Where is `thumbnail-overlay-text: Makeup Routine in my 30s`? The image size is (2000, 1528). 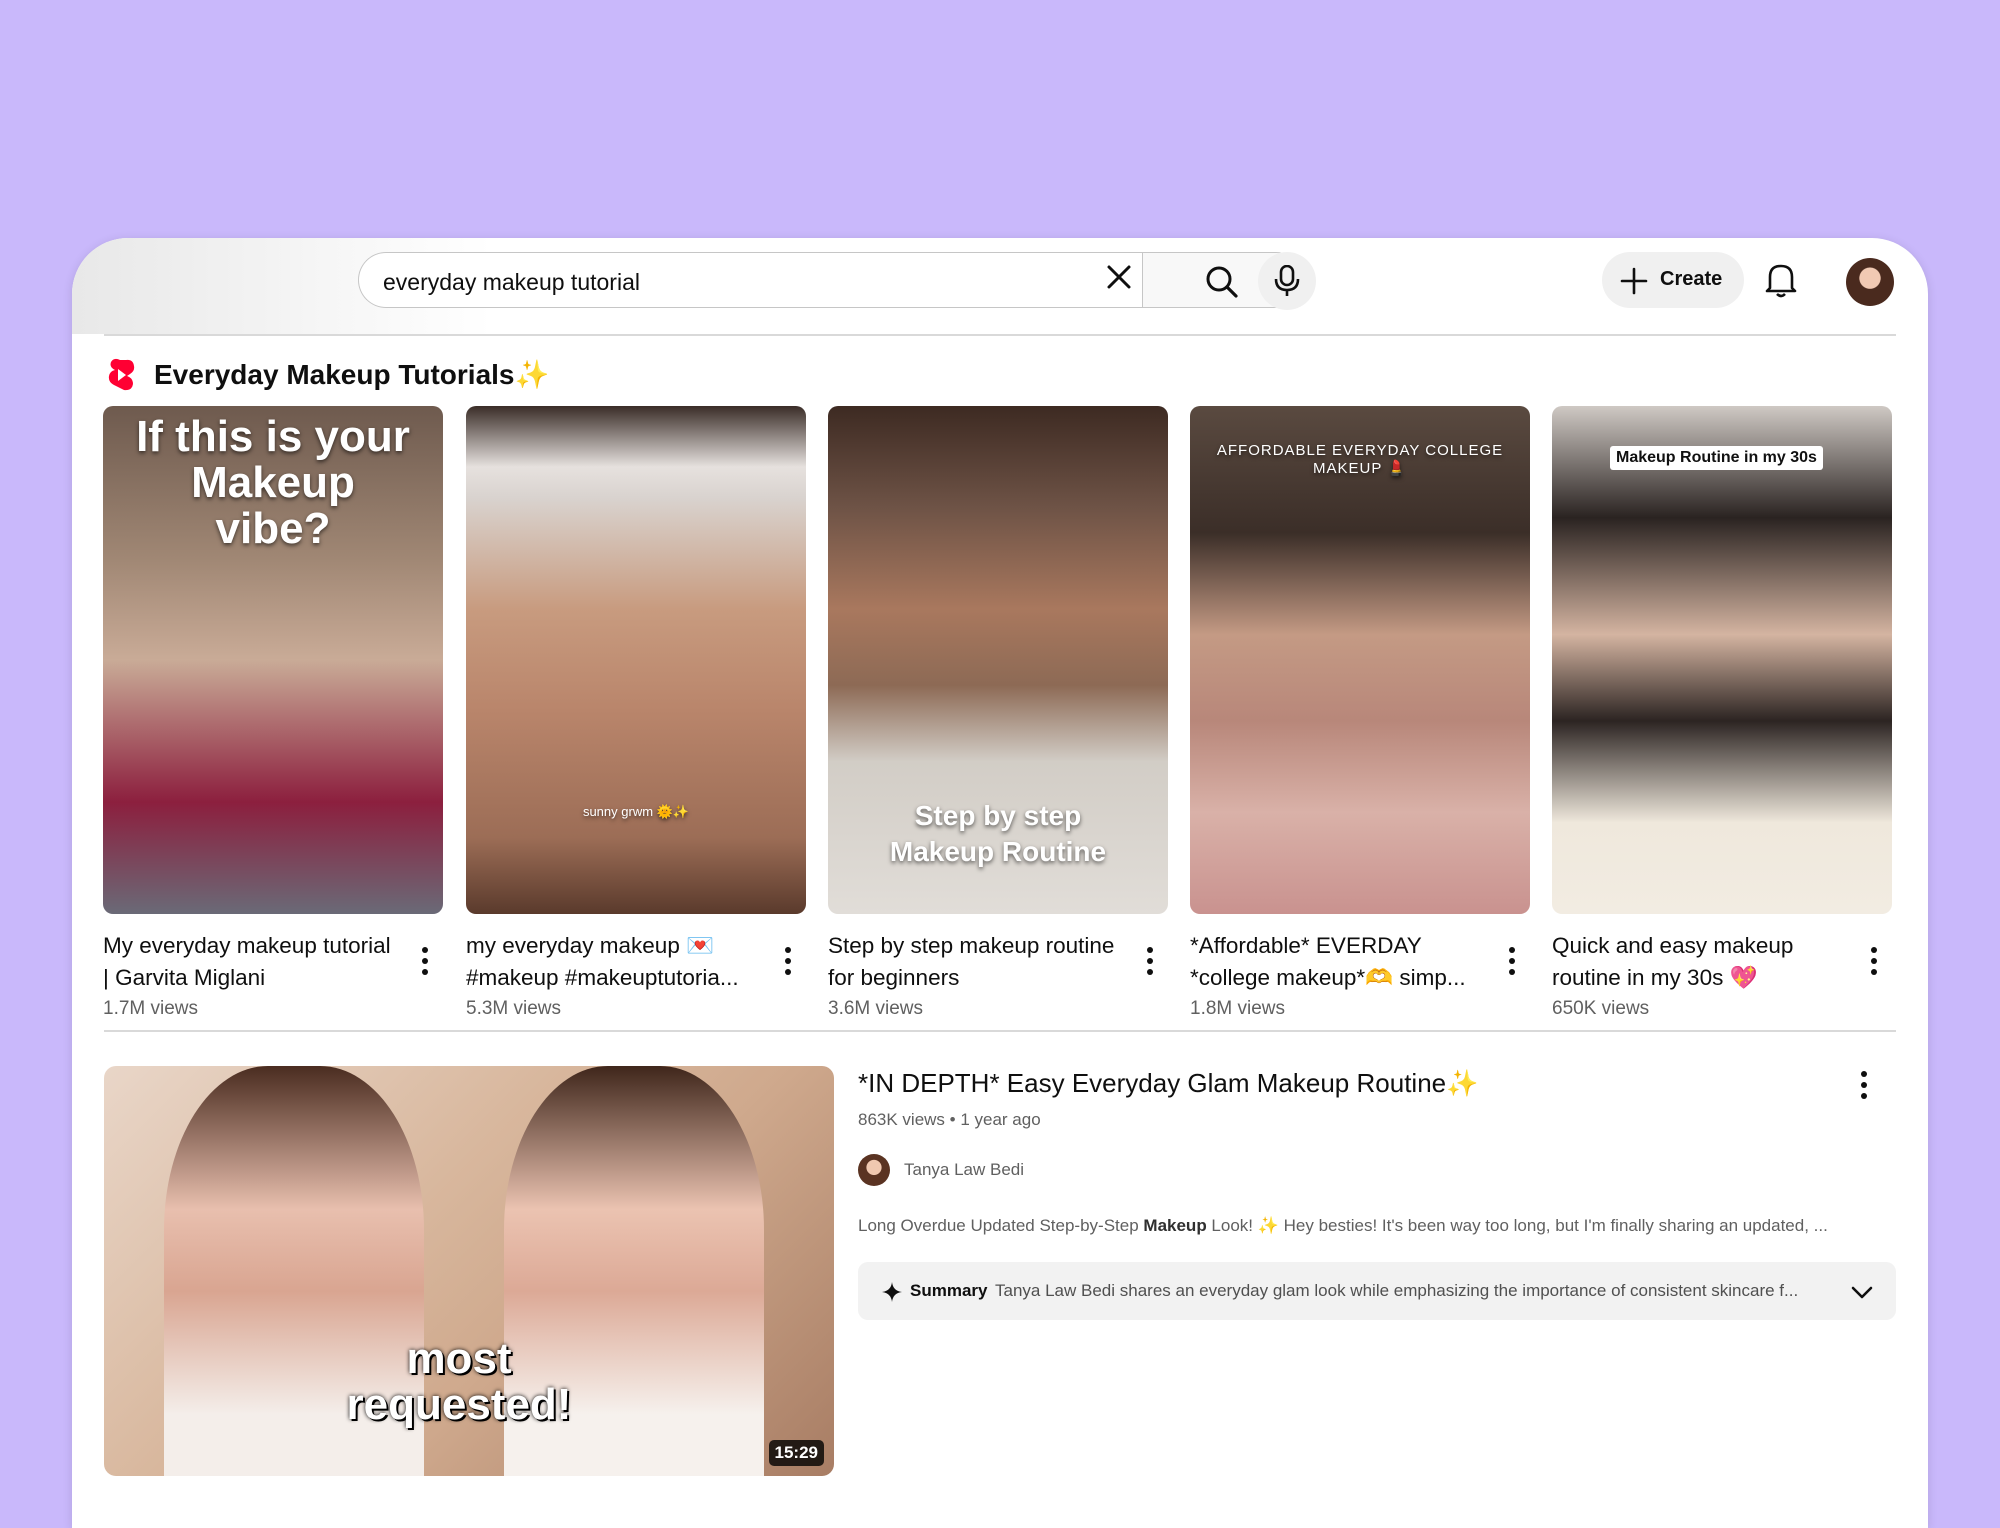 thumbnail-overlay-text: Makeup Routine in my 30s is located at coordinates (1716, 458).